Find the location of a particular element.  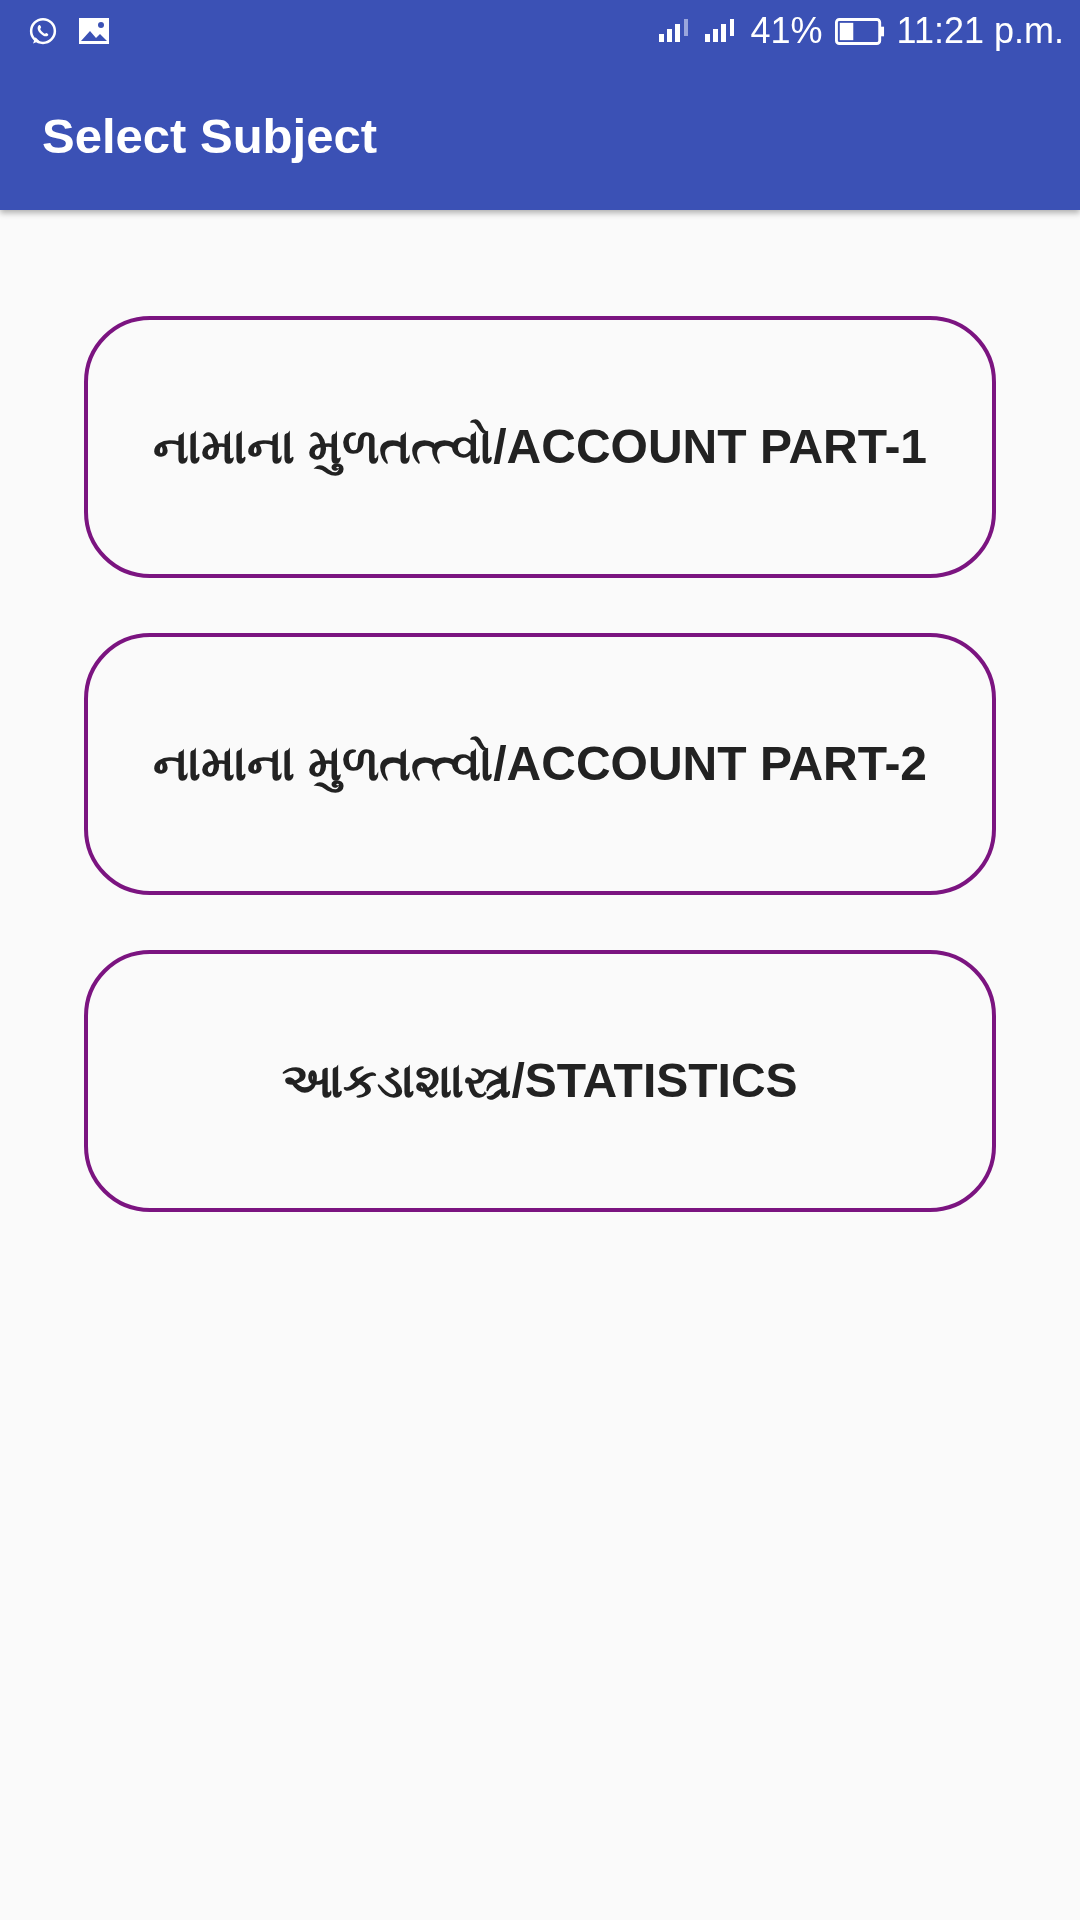

phone-chat-icon is located at coordinates (43, 31).